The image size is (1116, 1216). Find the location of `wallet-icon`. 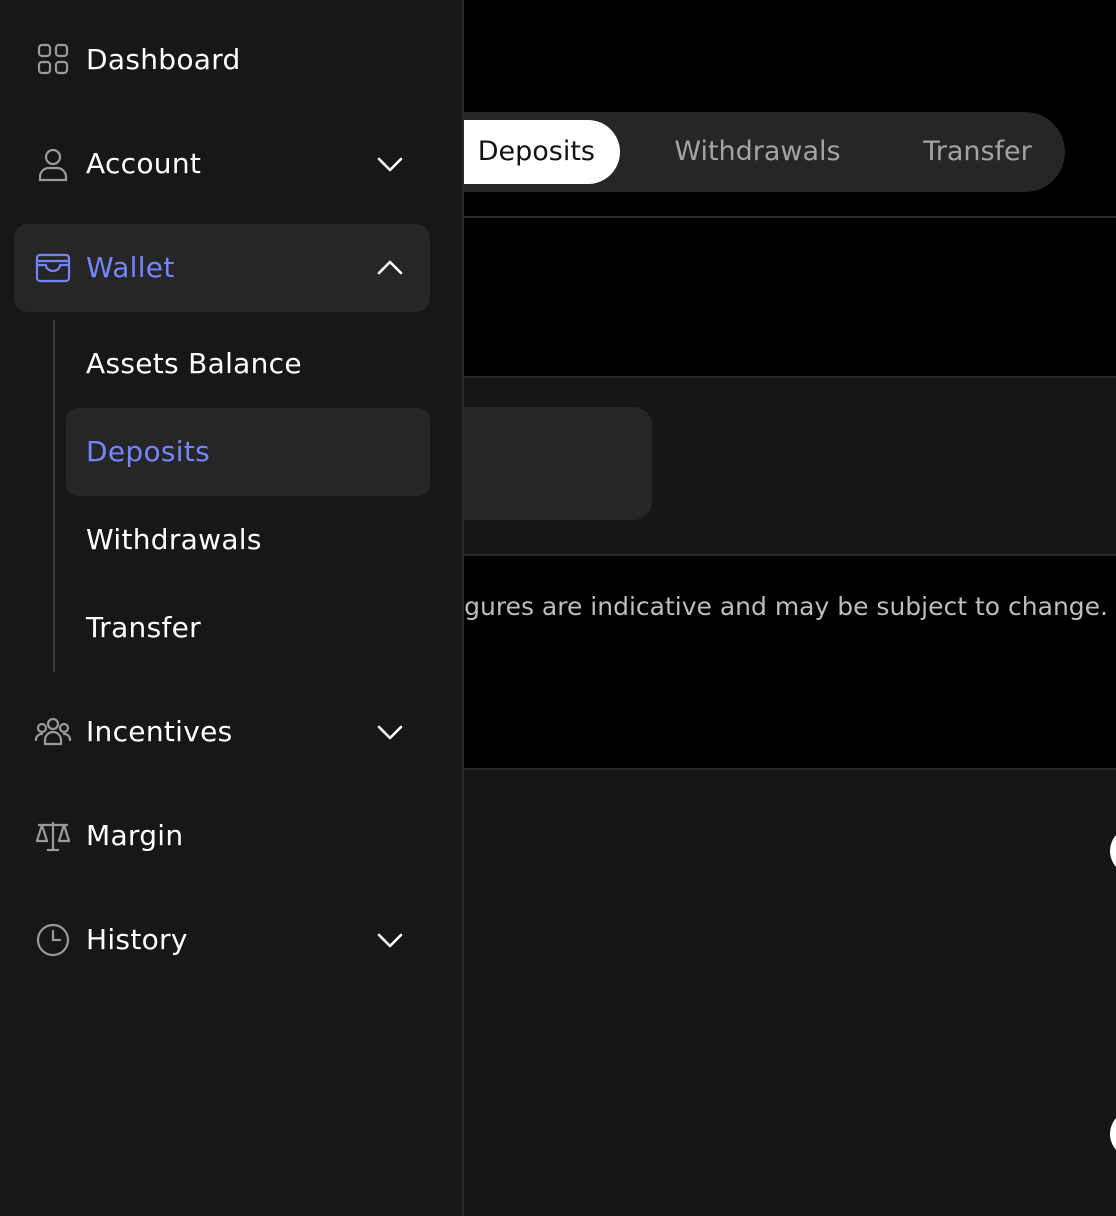

wallet-icon is located at coordinates (53, 268).